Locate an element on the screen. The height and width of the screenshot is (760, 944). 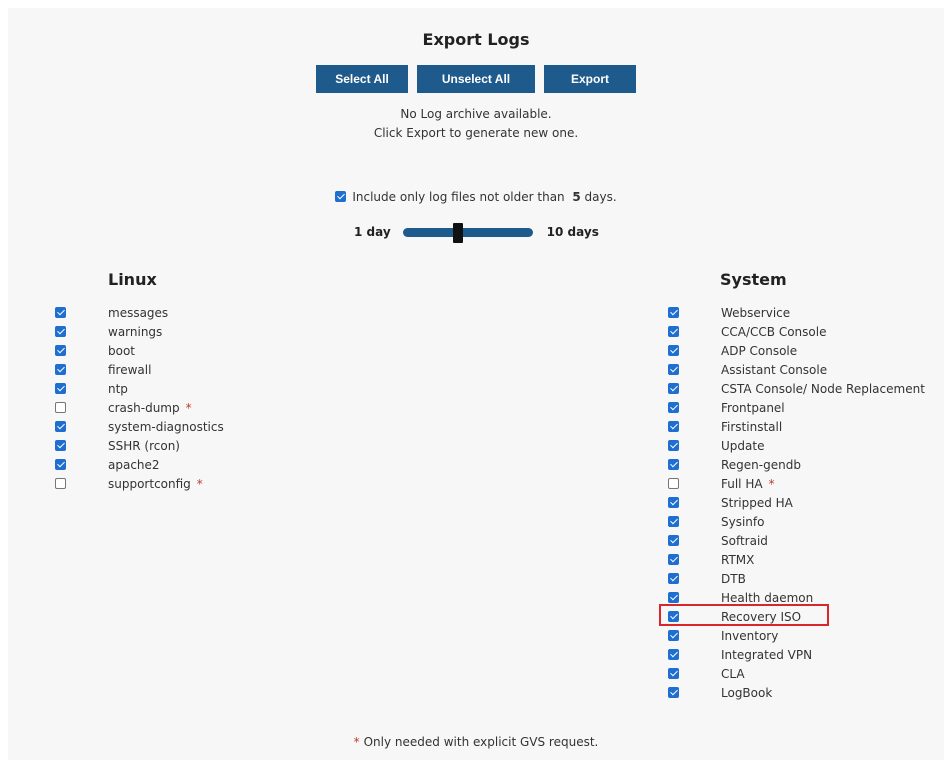
system-log-item: Stripped HA is located at coordinates (782, 502).